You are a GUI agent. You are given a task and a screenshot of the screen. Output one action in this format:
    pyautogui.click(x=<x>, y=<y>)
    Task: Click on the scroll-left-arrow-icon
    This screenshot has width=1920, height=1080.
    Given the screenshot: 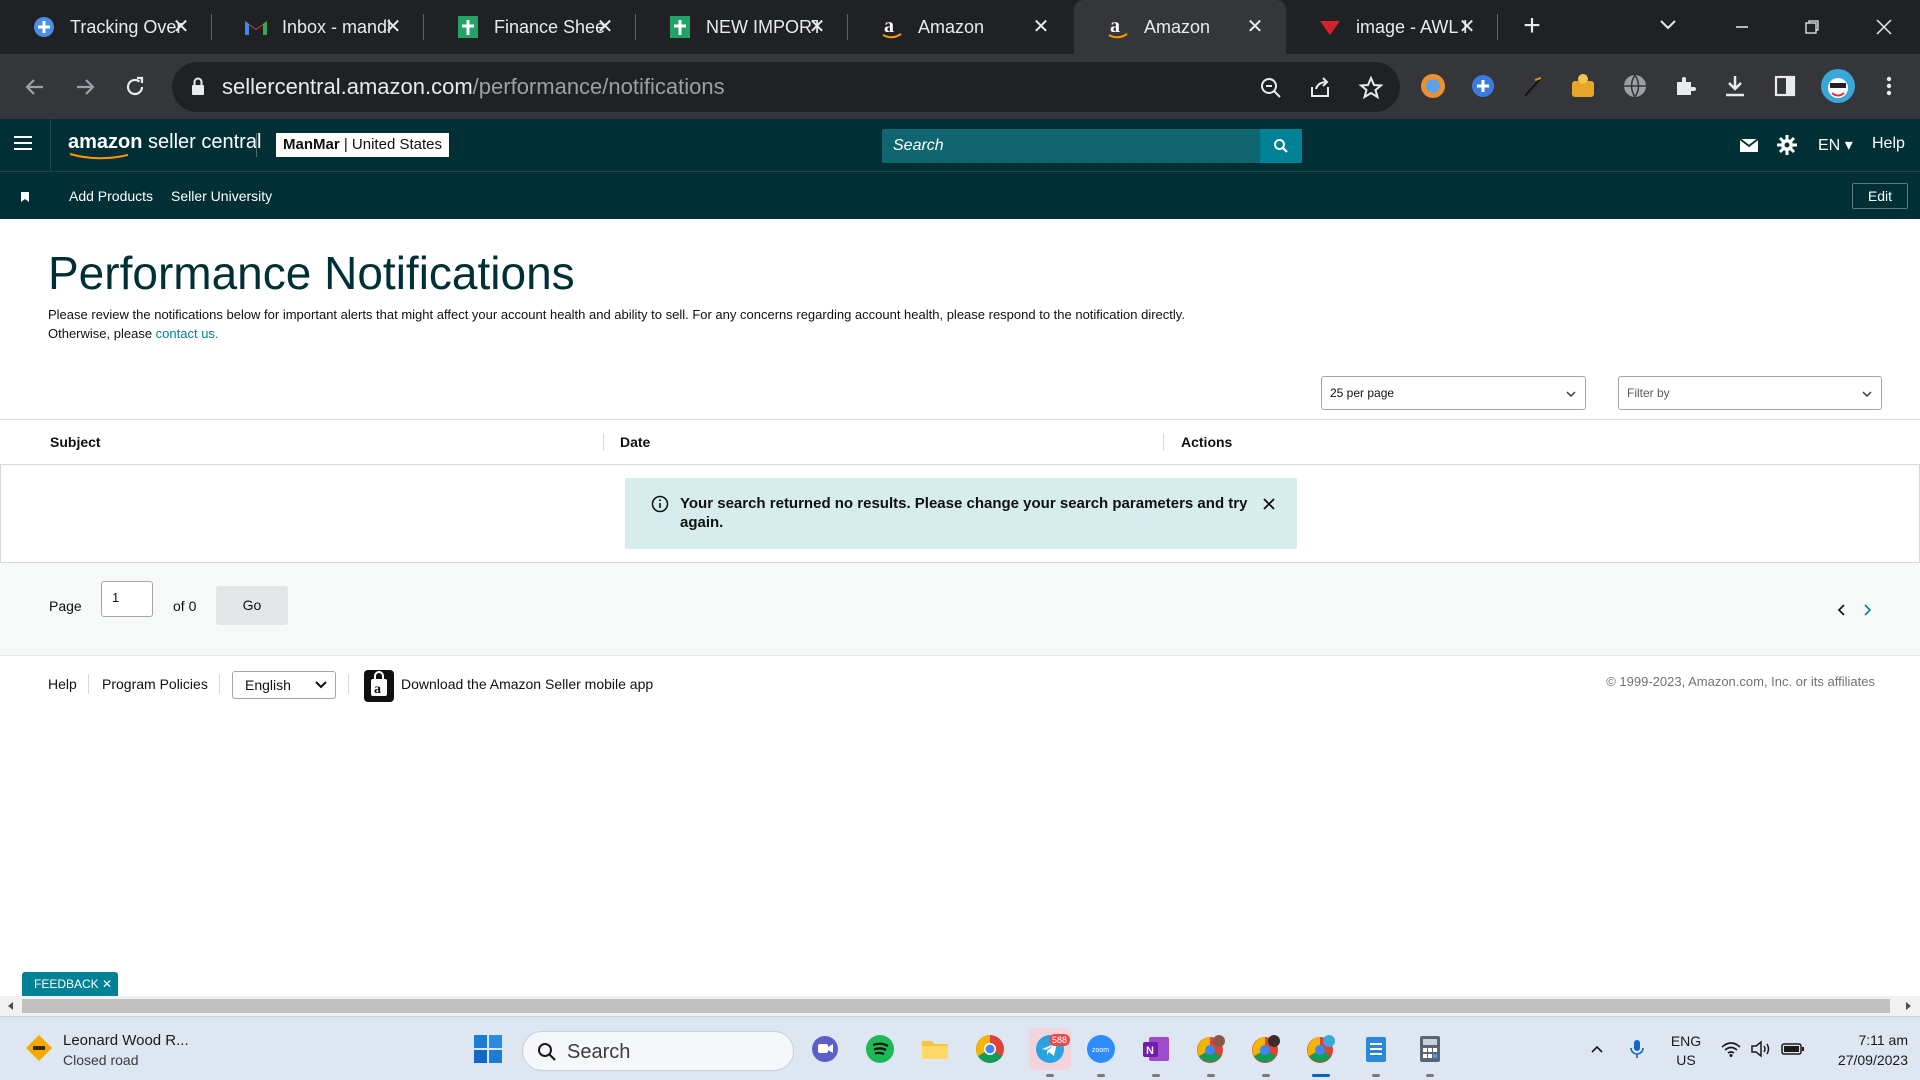 What is the action you would take?
    pyautogui.click(x=11, y=1006)
    